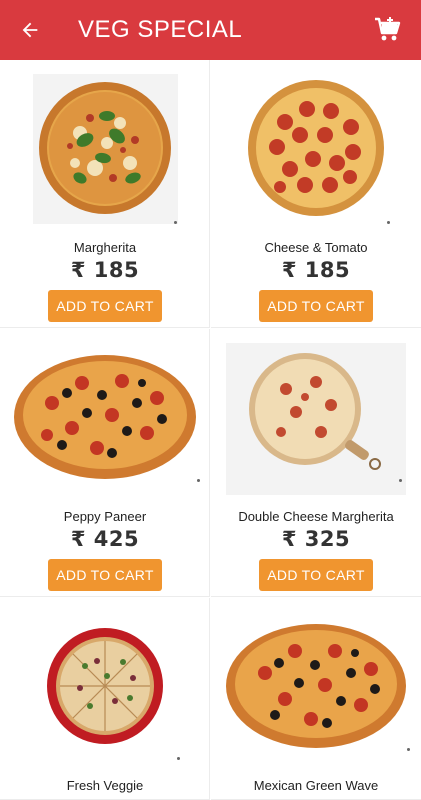 Image resolution: width=421 pixels, height=800 pixels. What do you see at coordinates (105, 247) in the screenshot?
I see `product-name: Margherita` at bounding box center [105, 247].